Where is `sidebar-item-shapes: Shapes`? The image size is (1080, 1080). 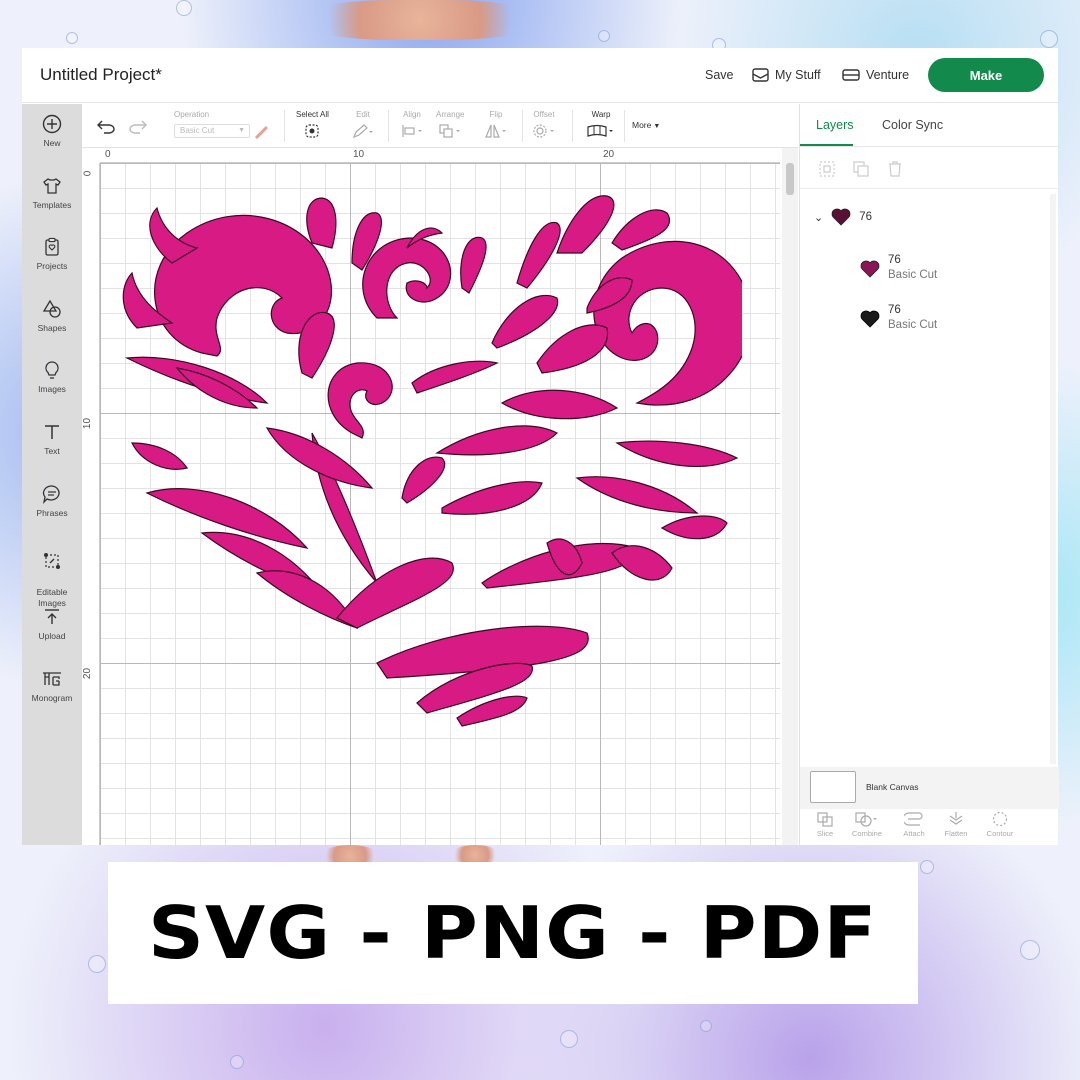
sidebar-item-shapes: Shapes is located at coordinates (52, 316).